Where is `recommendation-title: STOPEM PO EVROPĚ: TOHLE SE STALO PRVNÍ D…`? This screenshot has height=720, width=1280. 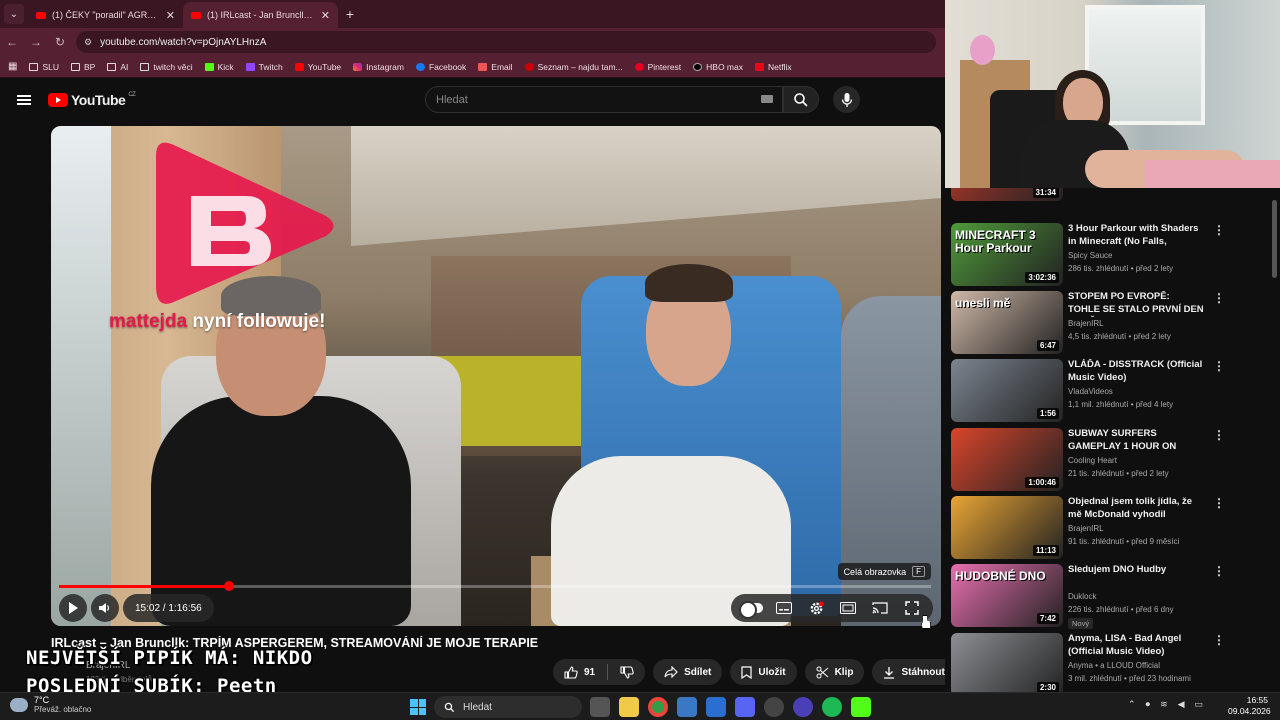 recommendation-title: STOPEM PO EVROPĚ: TOHLE SE STALO PRVNÍ D… is located at coordinates (1136, 304).